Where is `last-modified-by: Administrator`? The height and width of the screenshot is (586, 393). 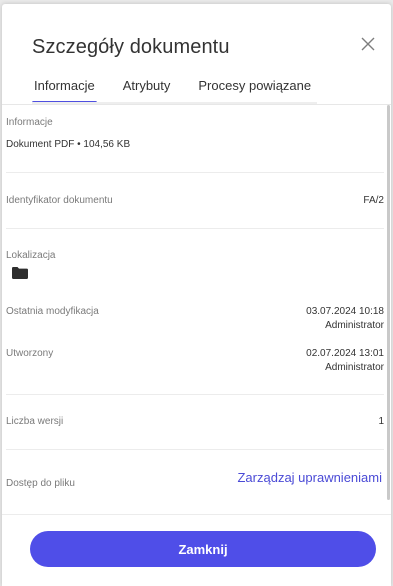 last-modified-by: Administrator is located at coordinates (354, 325).